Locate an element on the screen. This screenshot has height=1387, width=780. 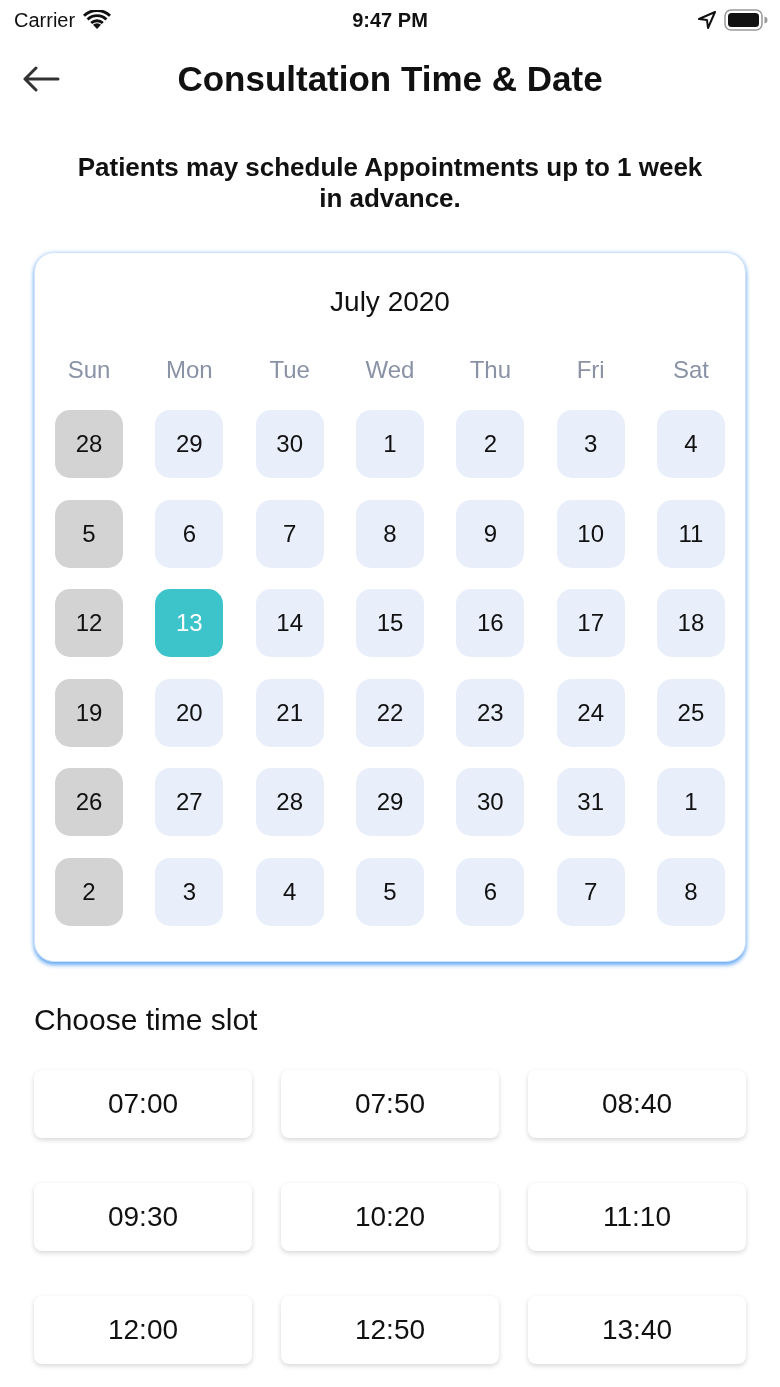
day-button: 11 is located at coordinates (690, 533).